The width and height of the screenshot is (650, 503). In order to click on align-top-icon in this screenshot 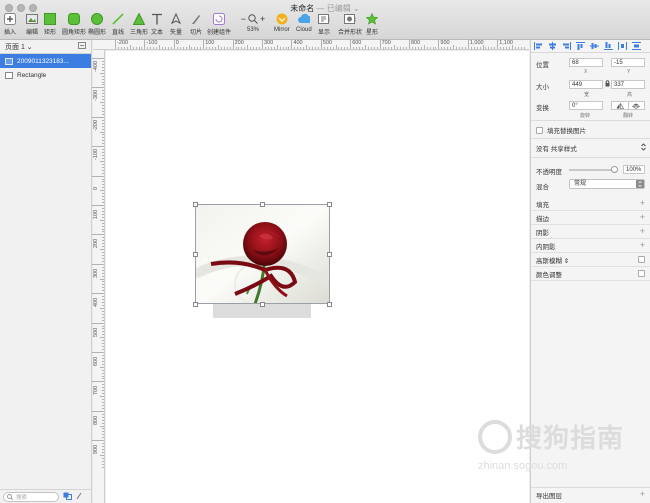, I will do `click(580, 46)`.